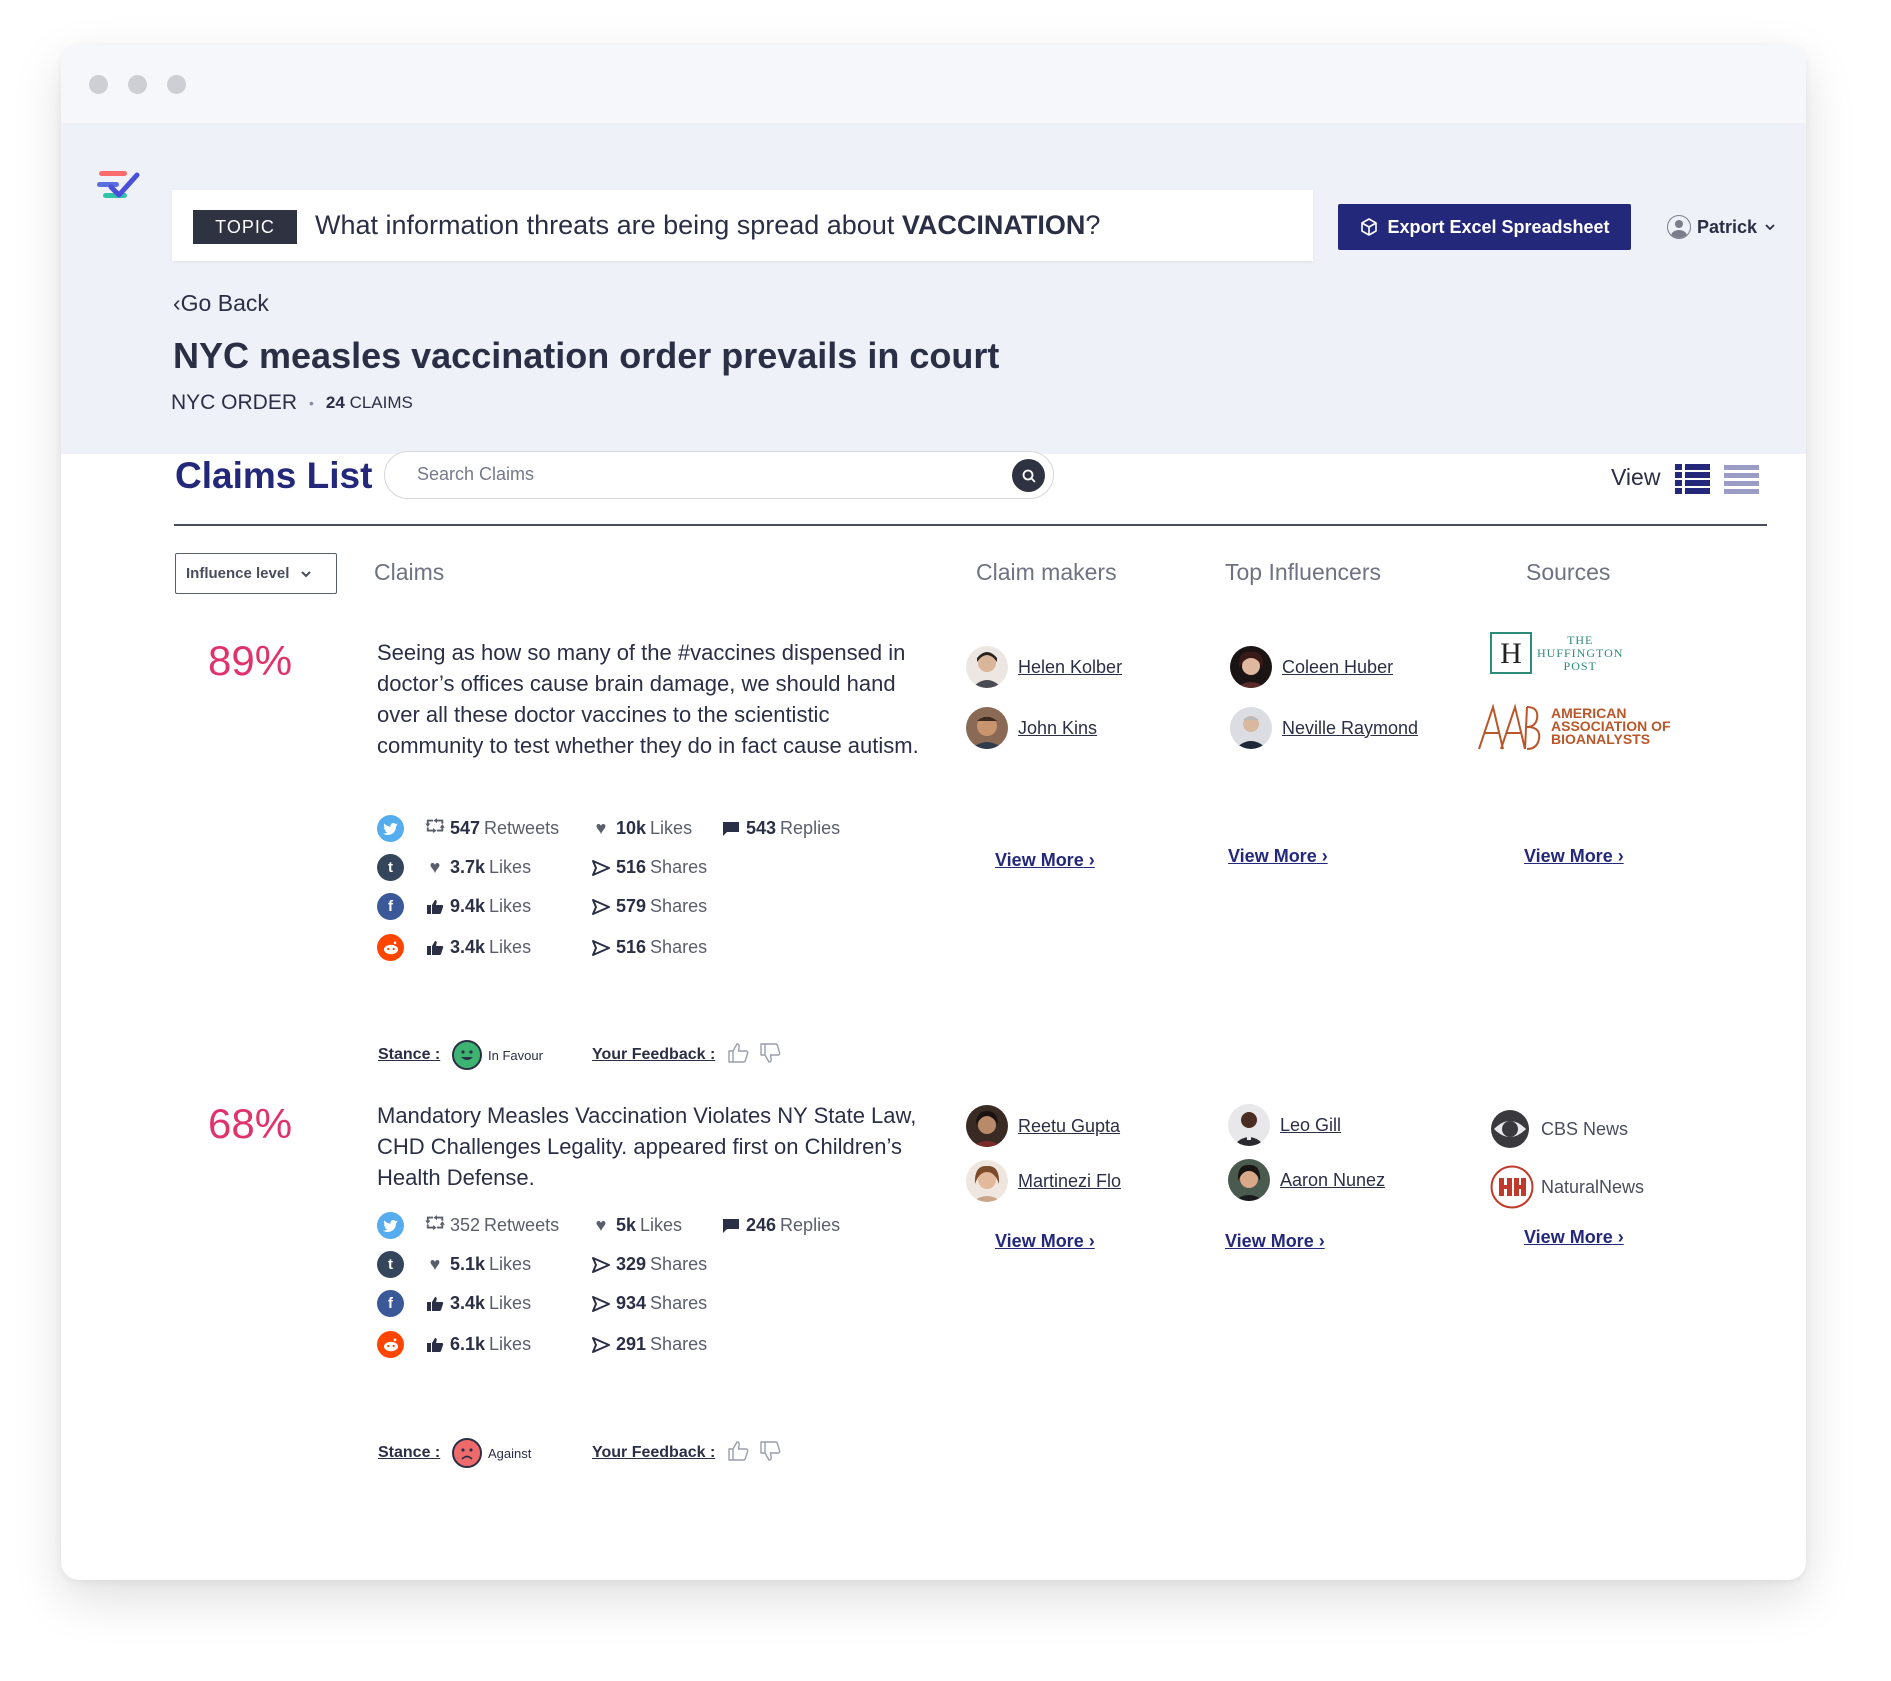 The image size is (1891, 1681). What do you see at coordinates (648, 1264) in the screenshot?
I see `shares-metric: 329 Shares` at bounding box center [648, 1264].